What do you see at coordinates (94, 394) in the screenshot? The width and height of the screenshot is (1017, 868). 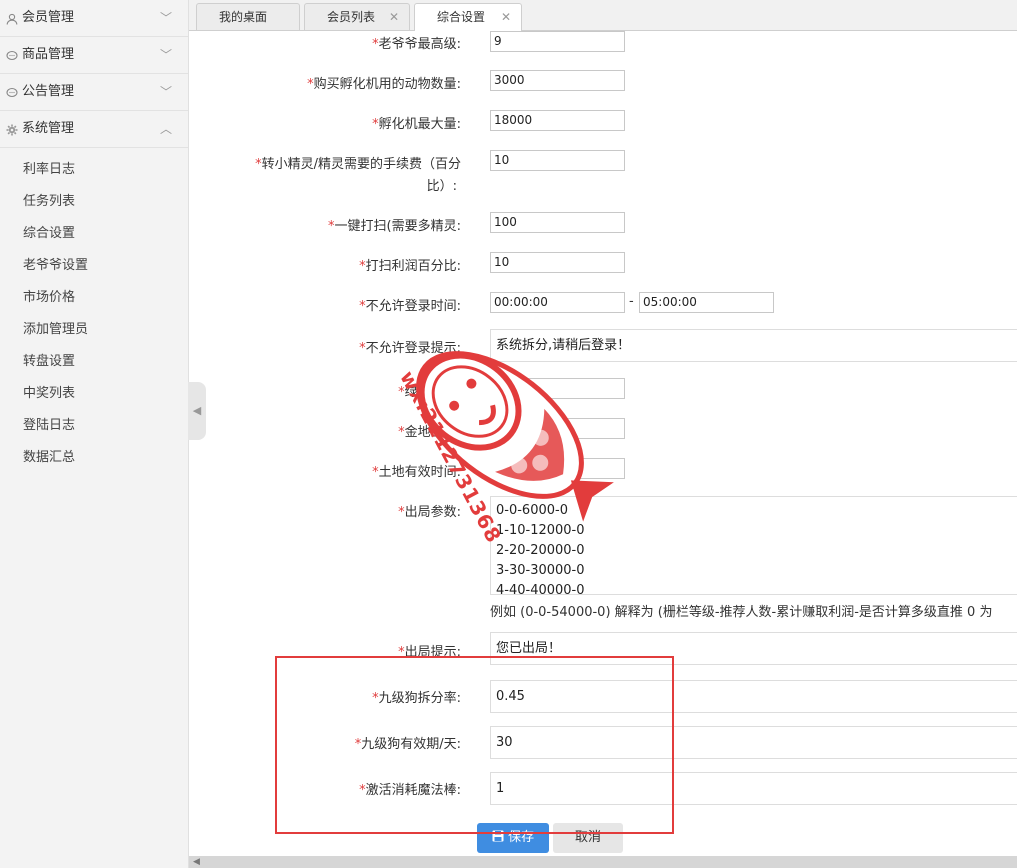 I see `sidebar-item-winners-list: 中奖列表` at bounding box center [94, 394].